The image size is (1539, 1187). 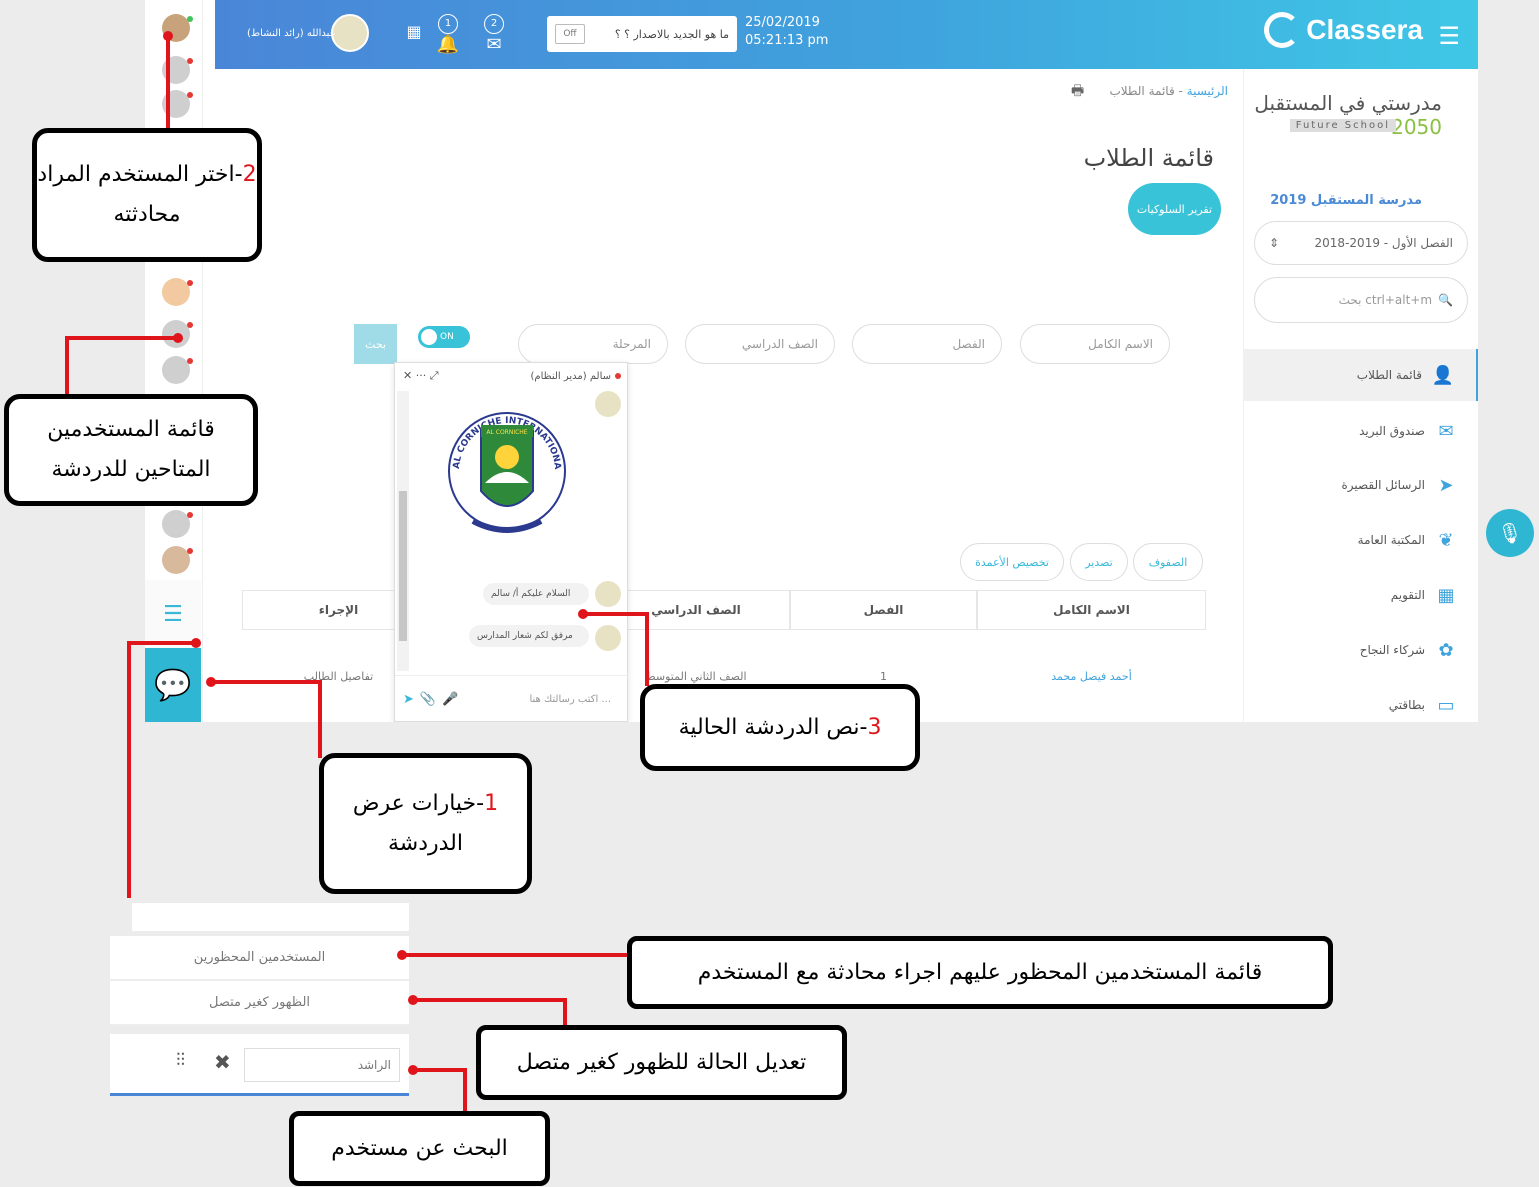 I want to click on callout-text: البحث عن مستخدم, so click(x=419, y=1148).